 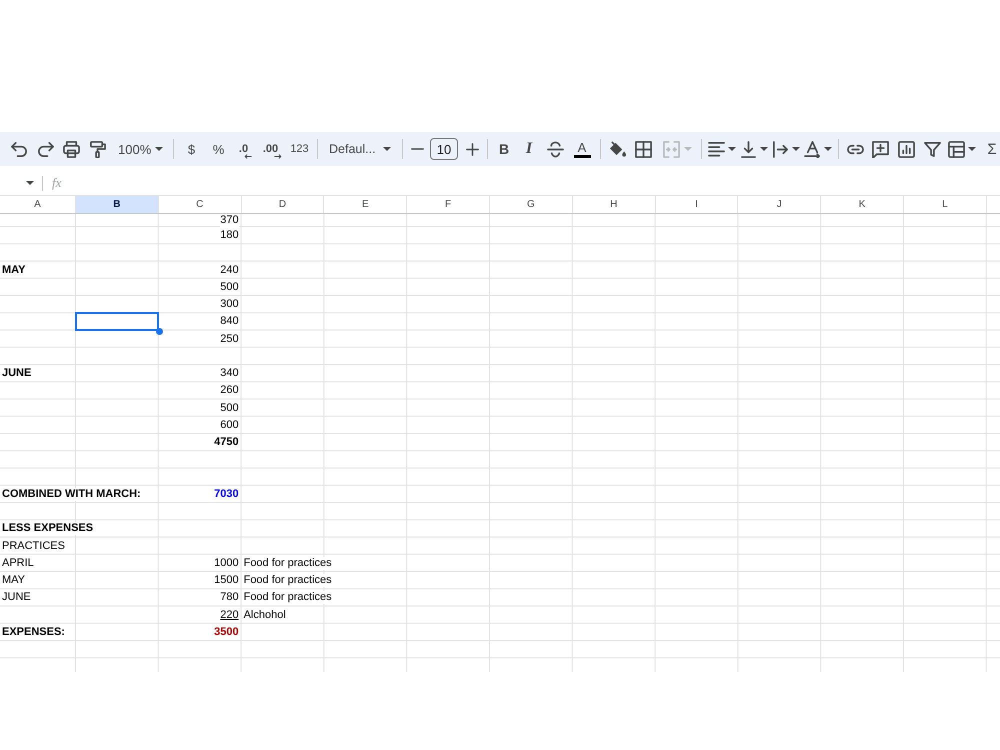 What do you see at coordinates (97, 149) in the screenshot?
I see `paint-roller-icon` at bounding box center [97, 149].